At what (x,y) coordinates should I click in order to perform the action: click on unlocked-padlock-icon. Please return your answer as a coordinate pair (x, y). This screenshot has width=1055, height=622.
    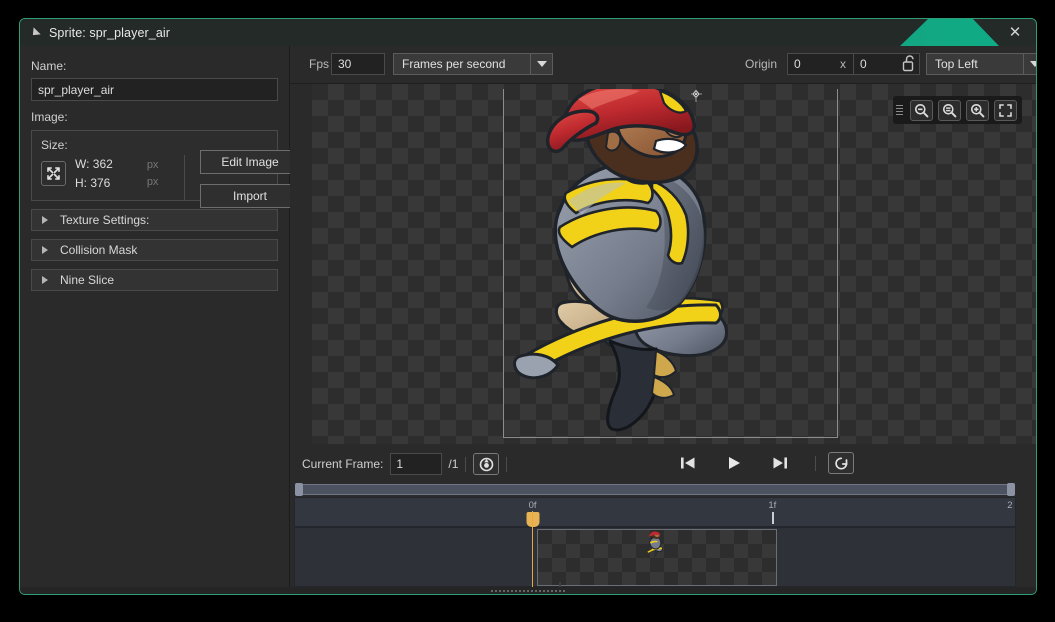
    Looking at the image, I should click on (910, 66).